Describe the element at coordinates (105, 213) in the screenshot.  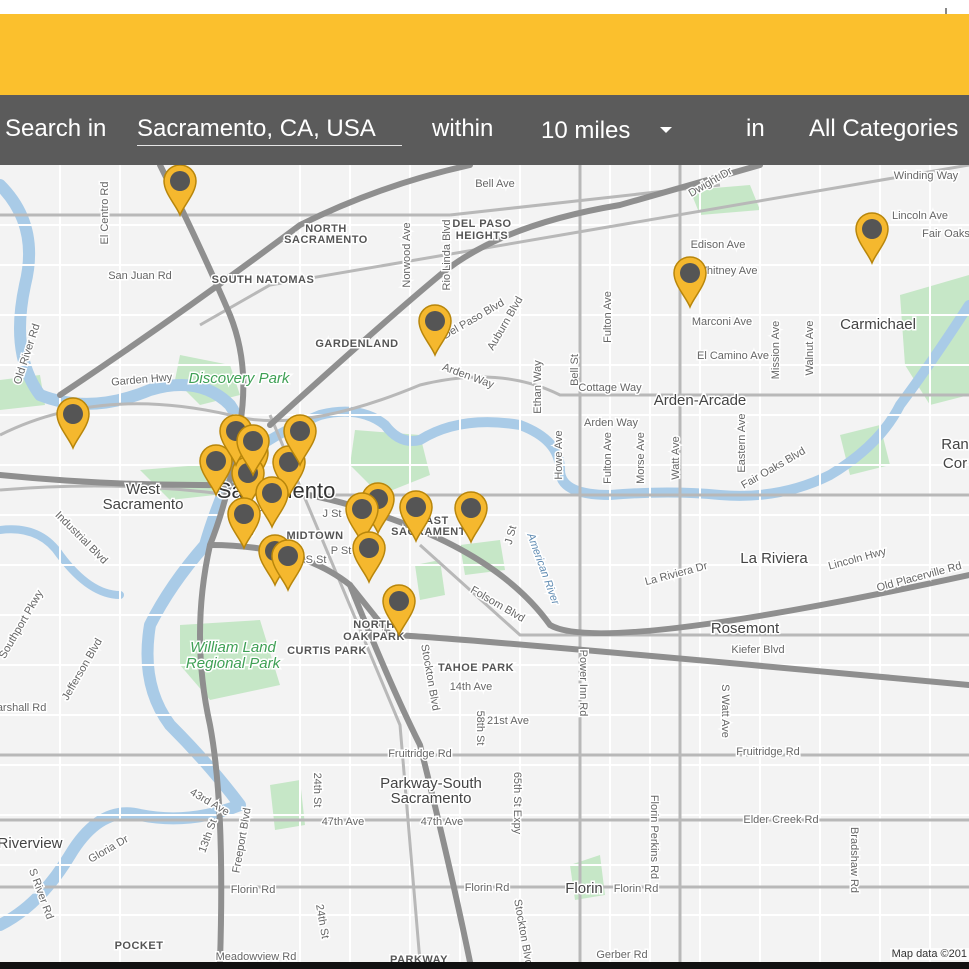
I see `map-label-st: El Centro Rd` at that location.